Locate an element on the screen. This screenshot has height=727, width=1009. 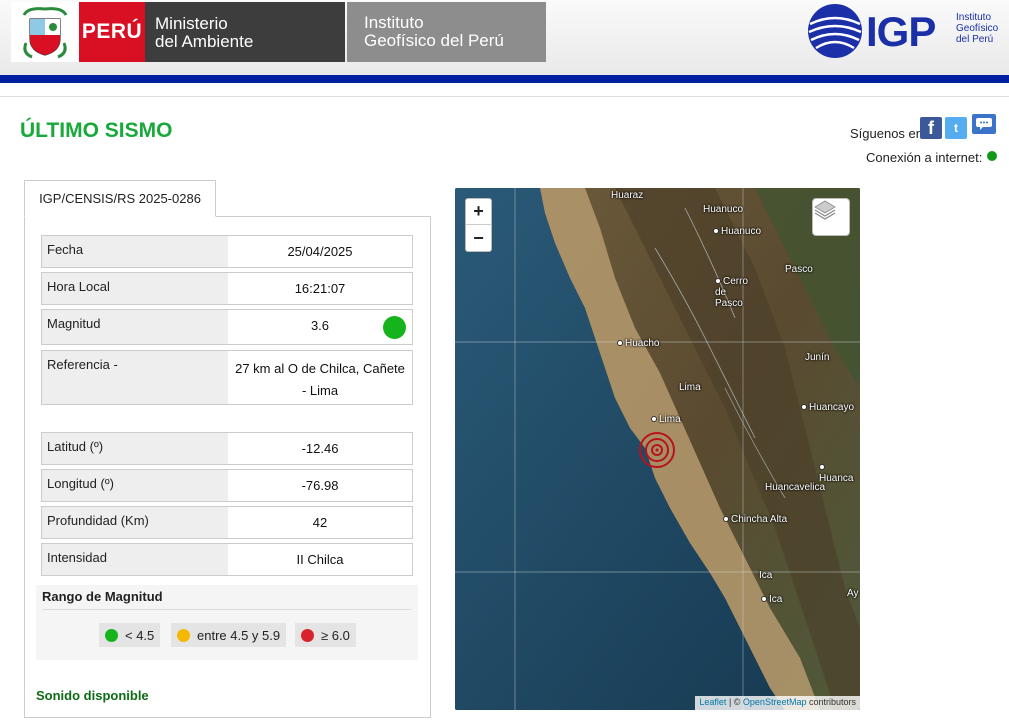
row-label: Fecha is located at coordinates (135, 251).